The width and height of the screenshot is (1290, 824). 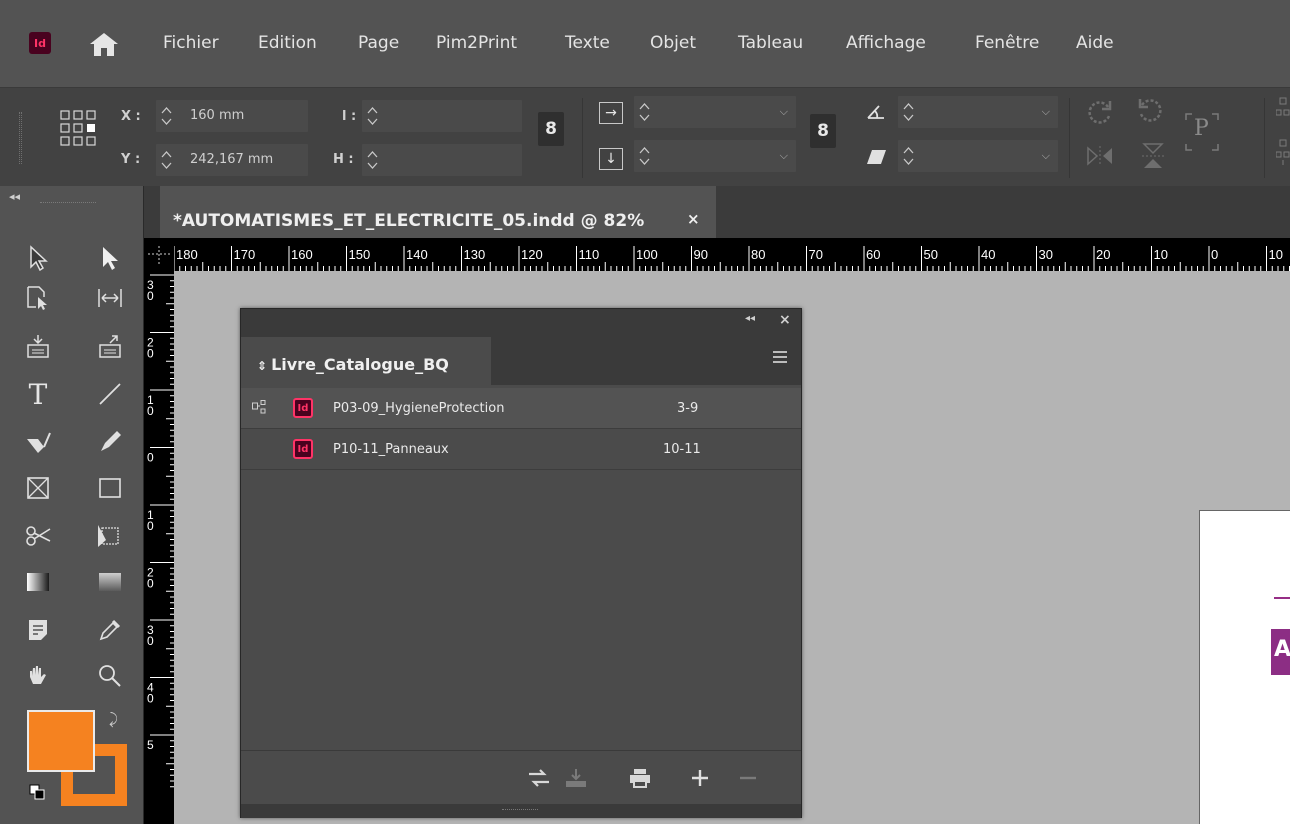 I want to click on rectangle-frame-tool-icon, so click(x=38, y=488).